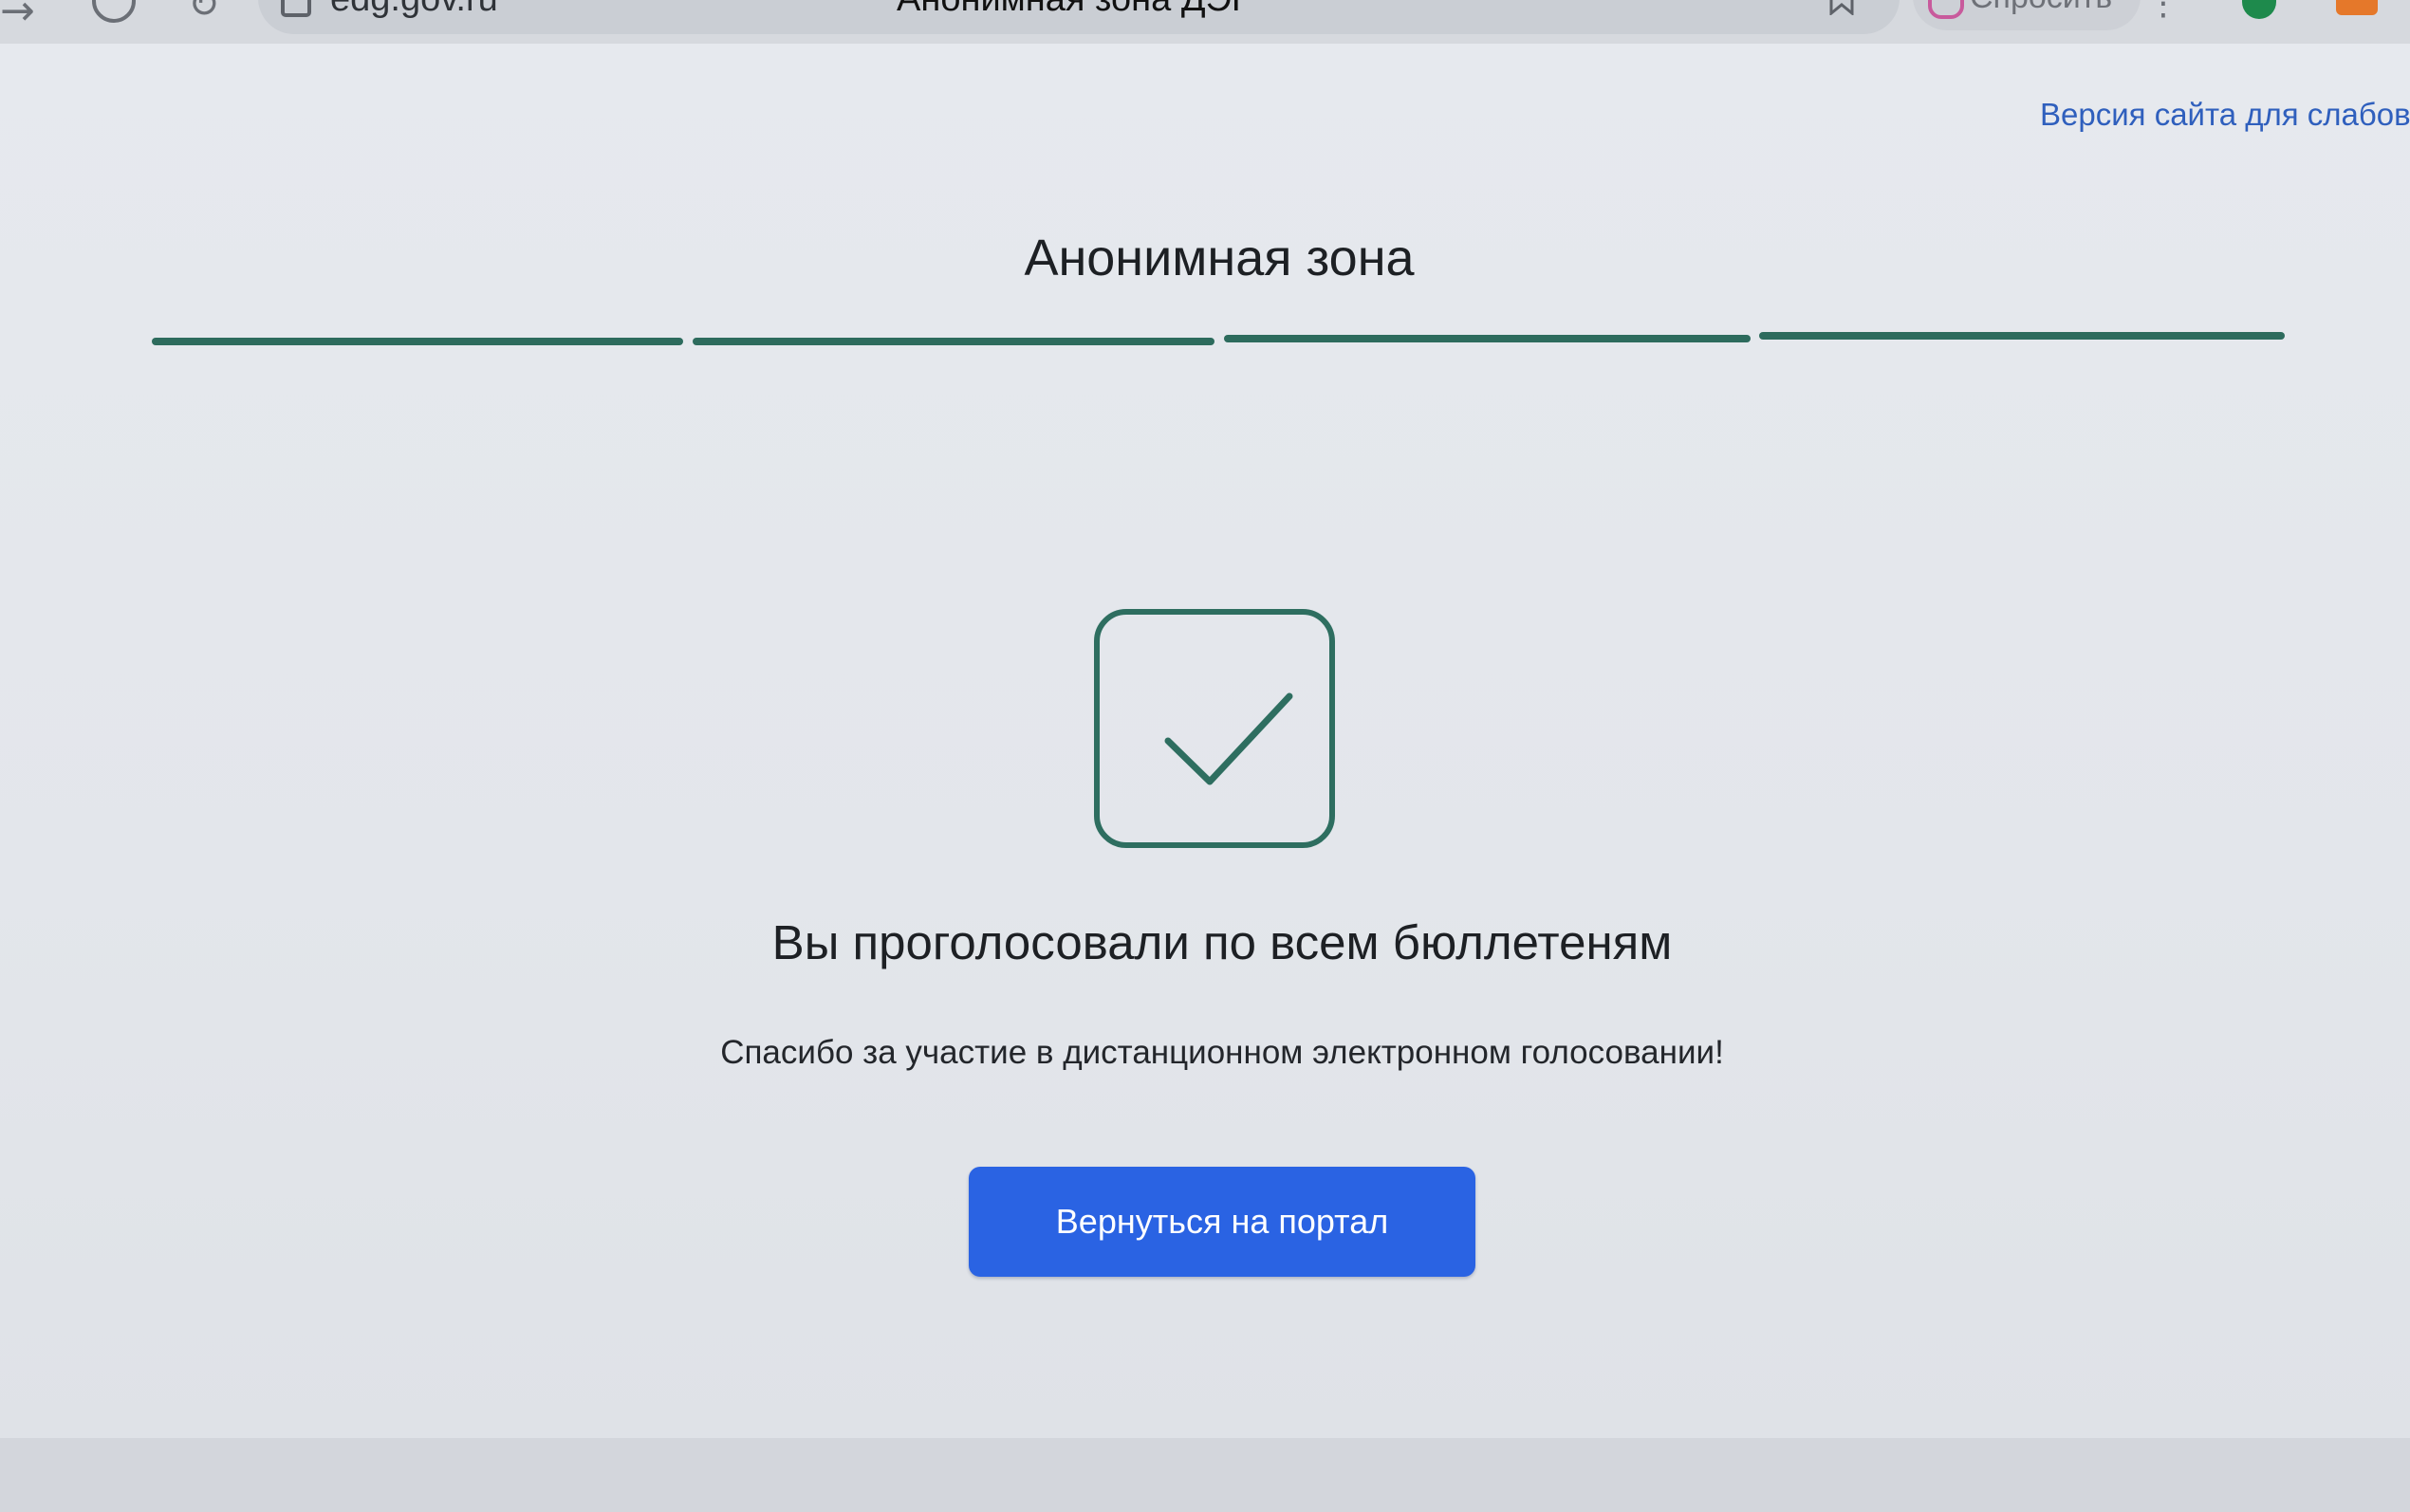 The height and width of the screenshot is (1512, 2410). I want to click on result-title: Вы проголосовали по всем бюллетеням, so click(1222, 942).